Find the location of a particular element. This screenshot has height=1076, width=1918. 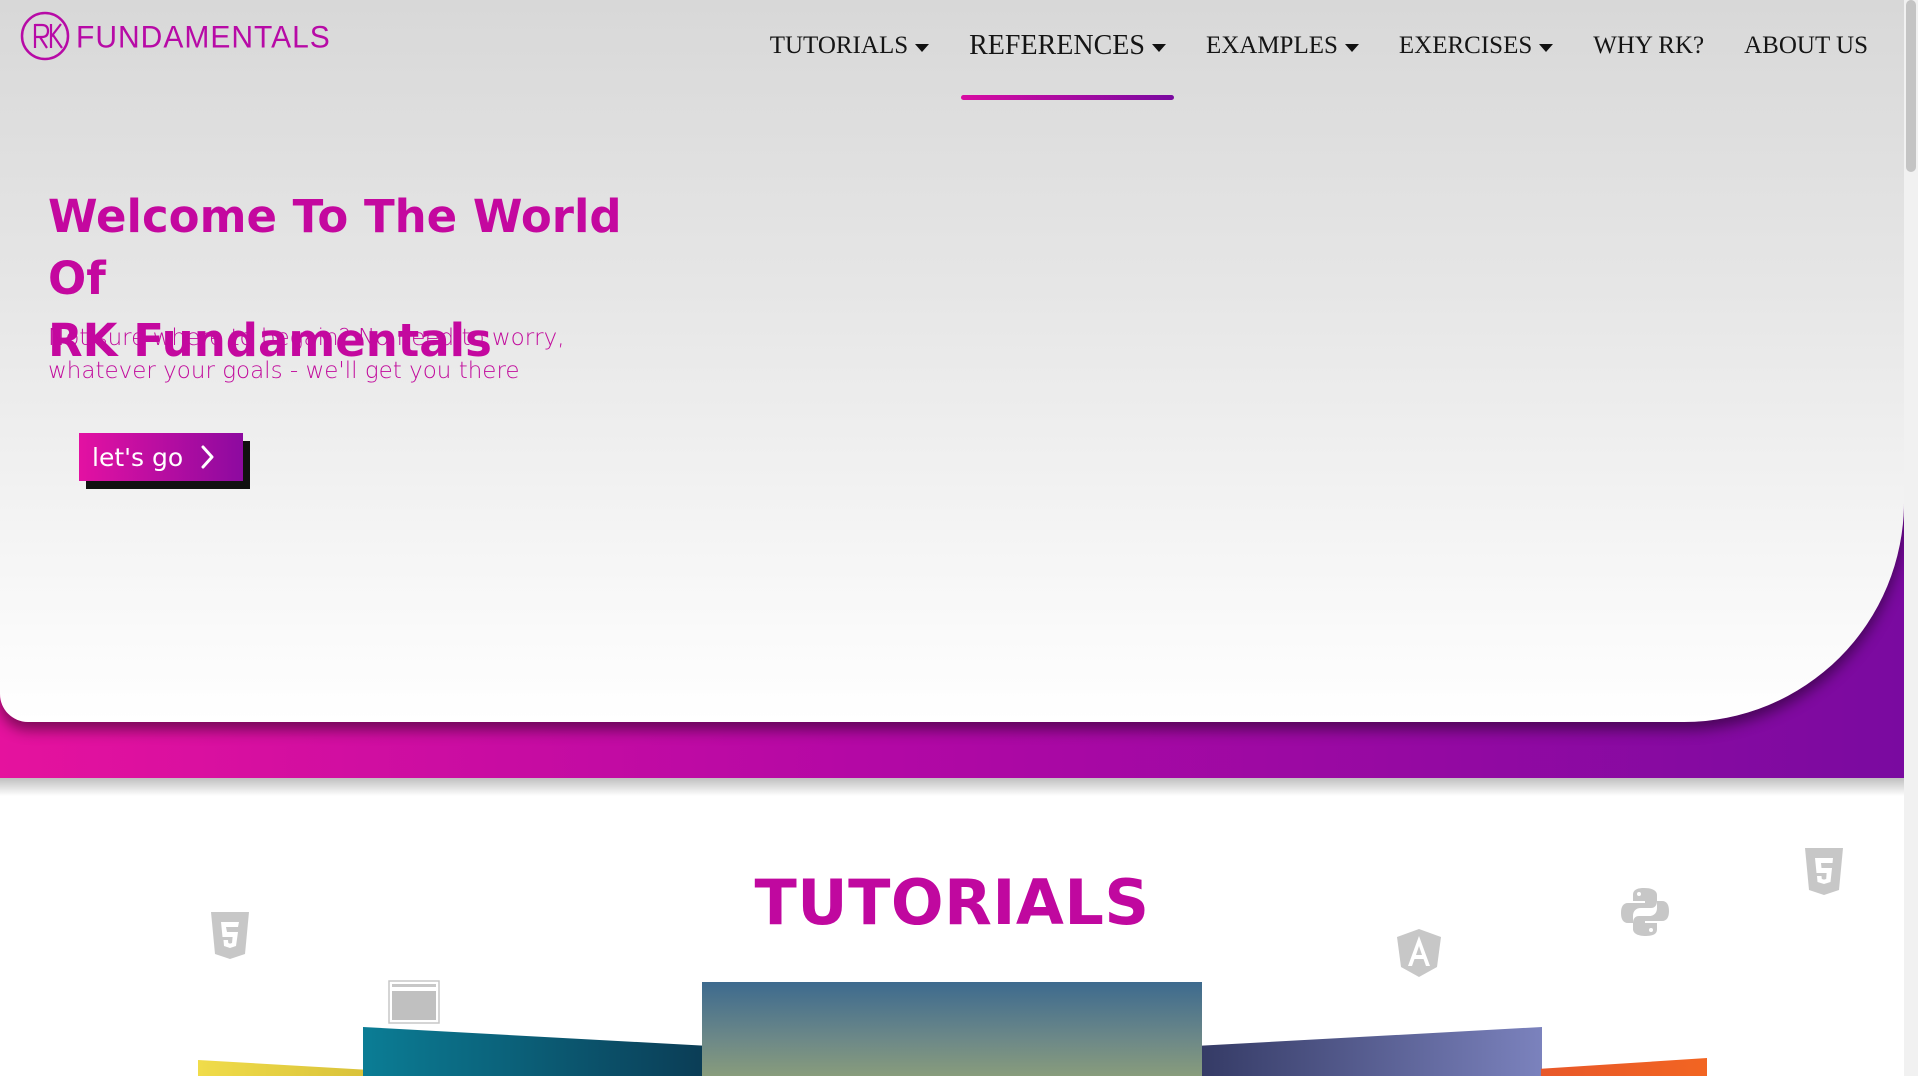

scrollbar-thumb is located at coordinates (1911, 86).